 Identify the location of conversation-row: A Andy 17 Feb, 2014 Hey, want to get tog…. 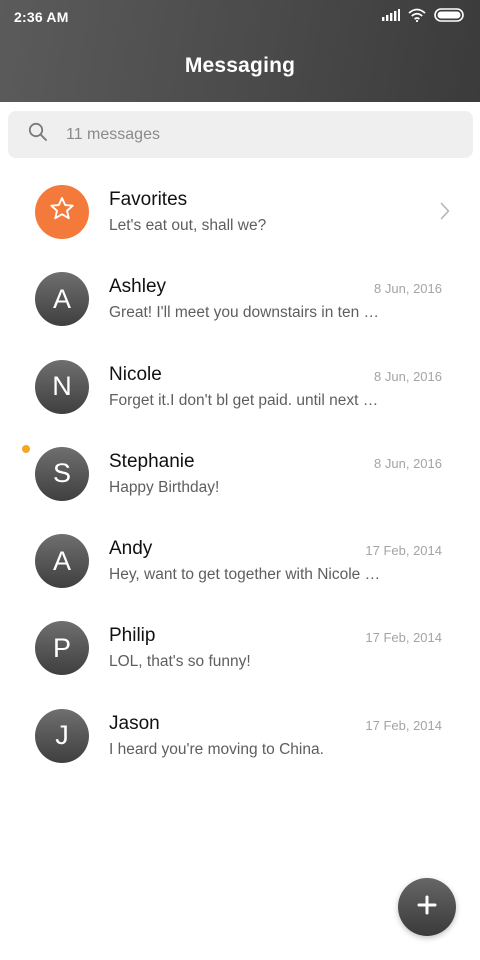
(240, 562).